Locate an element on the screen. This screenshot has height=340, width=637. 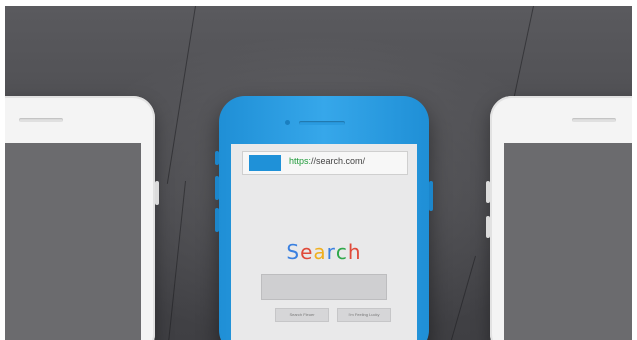
search-logo-letter: S is located at coordinates (293, 252).